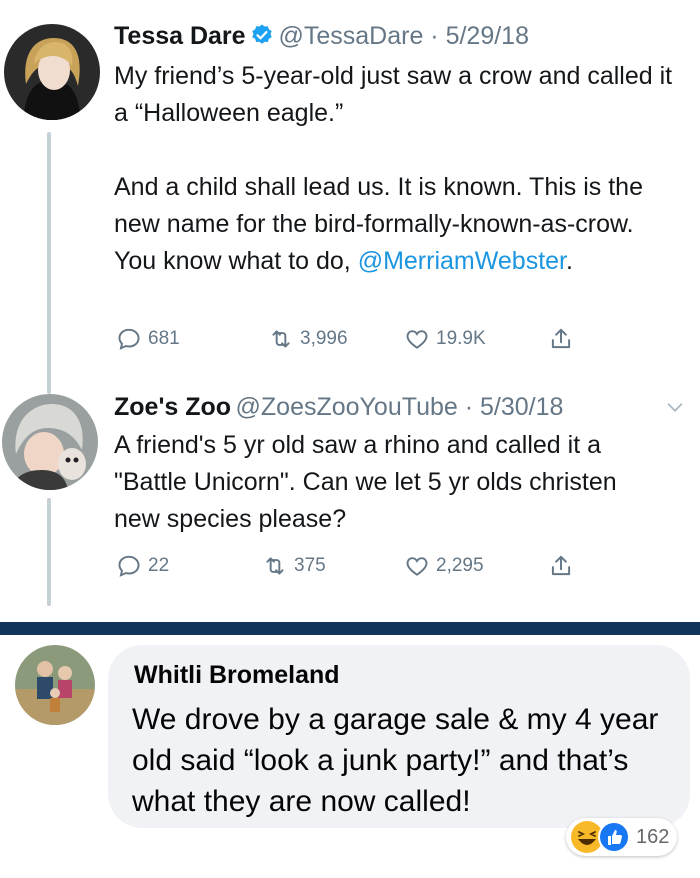  What do you see at coordinates (614, 837) in the screenshot?
I see `like-reaction-icon` at bounding box center [614, 837].